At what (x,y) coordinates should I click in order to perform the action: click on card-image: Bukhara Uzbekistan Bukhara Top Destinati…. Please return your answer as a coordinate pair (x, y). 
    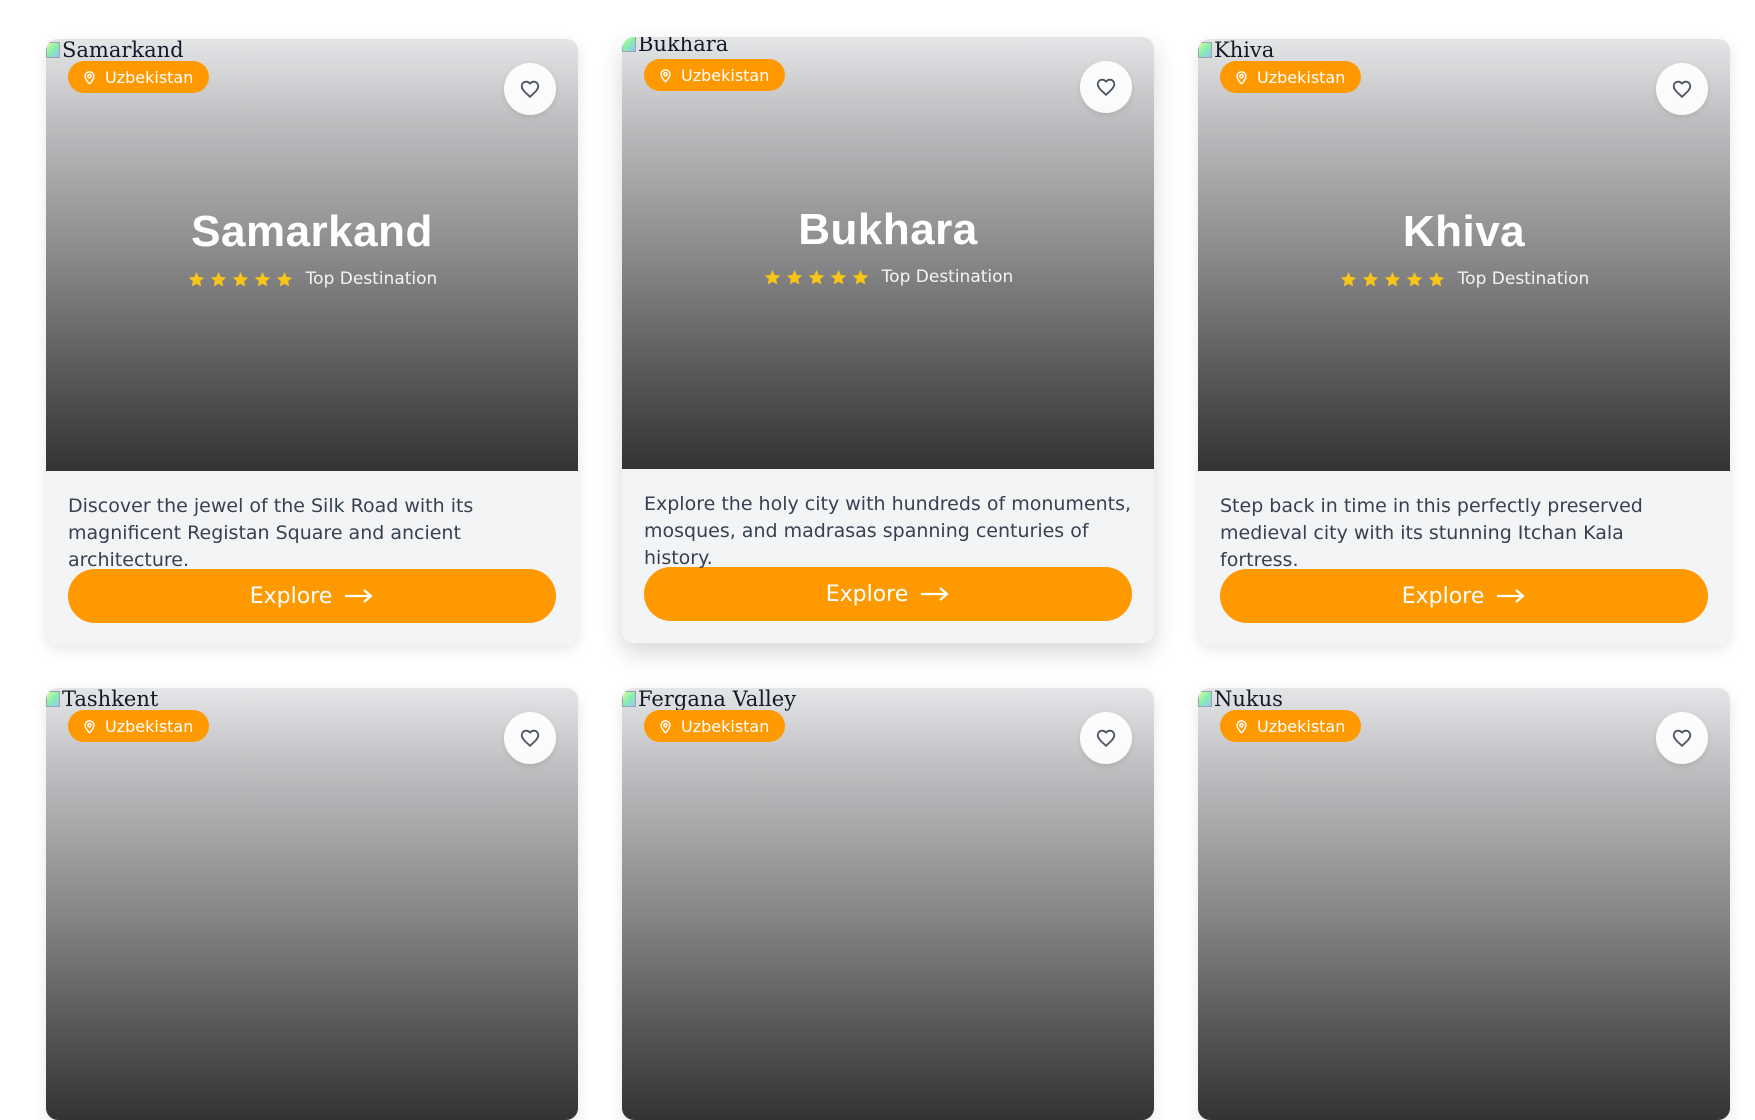
    Looking at the image, I should click on (888, 253).